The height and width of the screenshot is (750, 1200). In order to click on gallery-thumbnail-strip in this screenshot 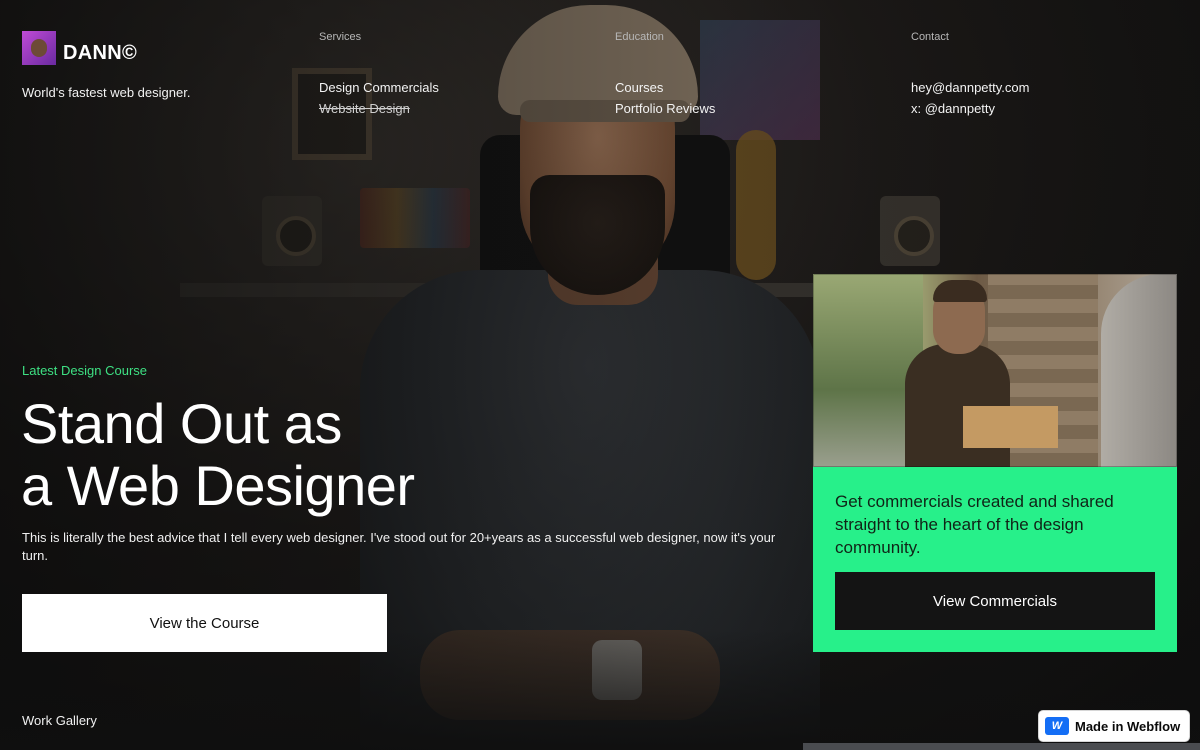, I will do `click(1001, 746)`.